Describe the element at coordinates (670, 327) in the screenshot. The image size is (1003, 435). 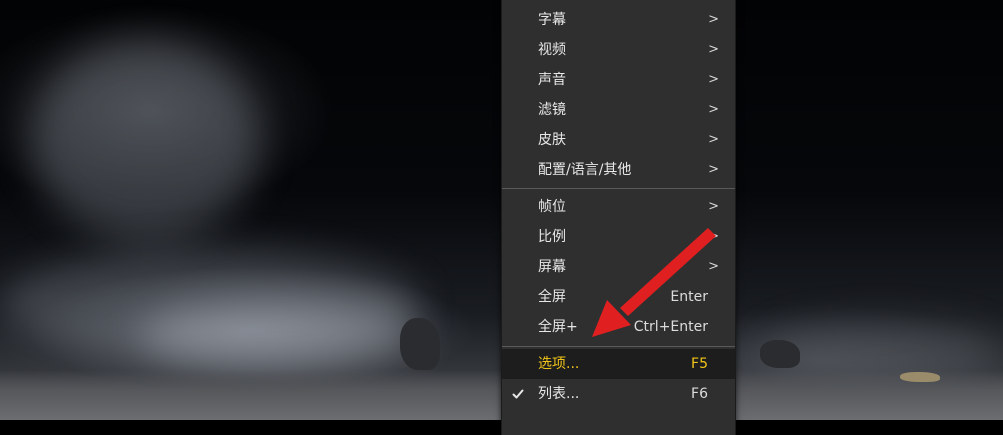
I see `menu-item-shortcut: Ctrl+Enter` at that location.